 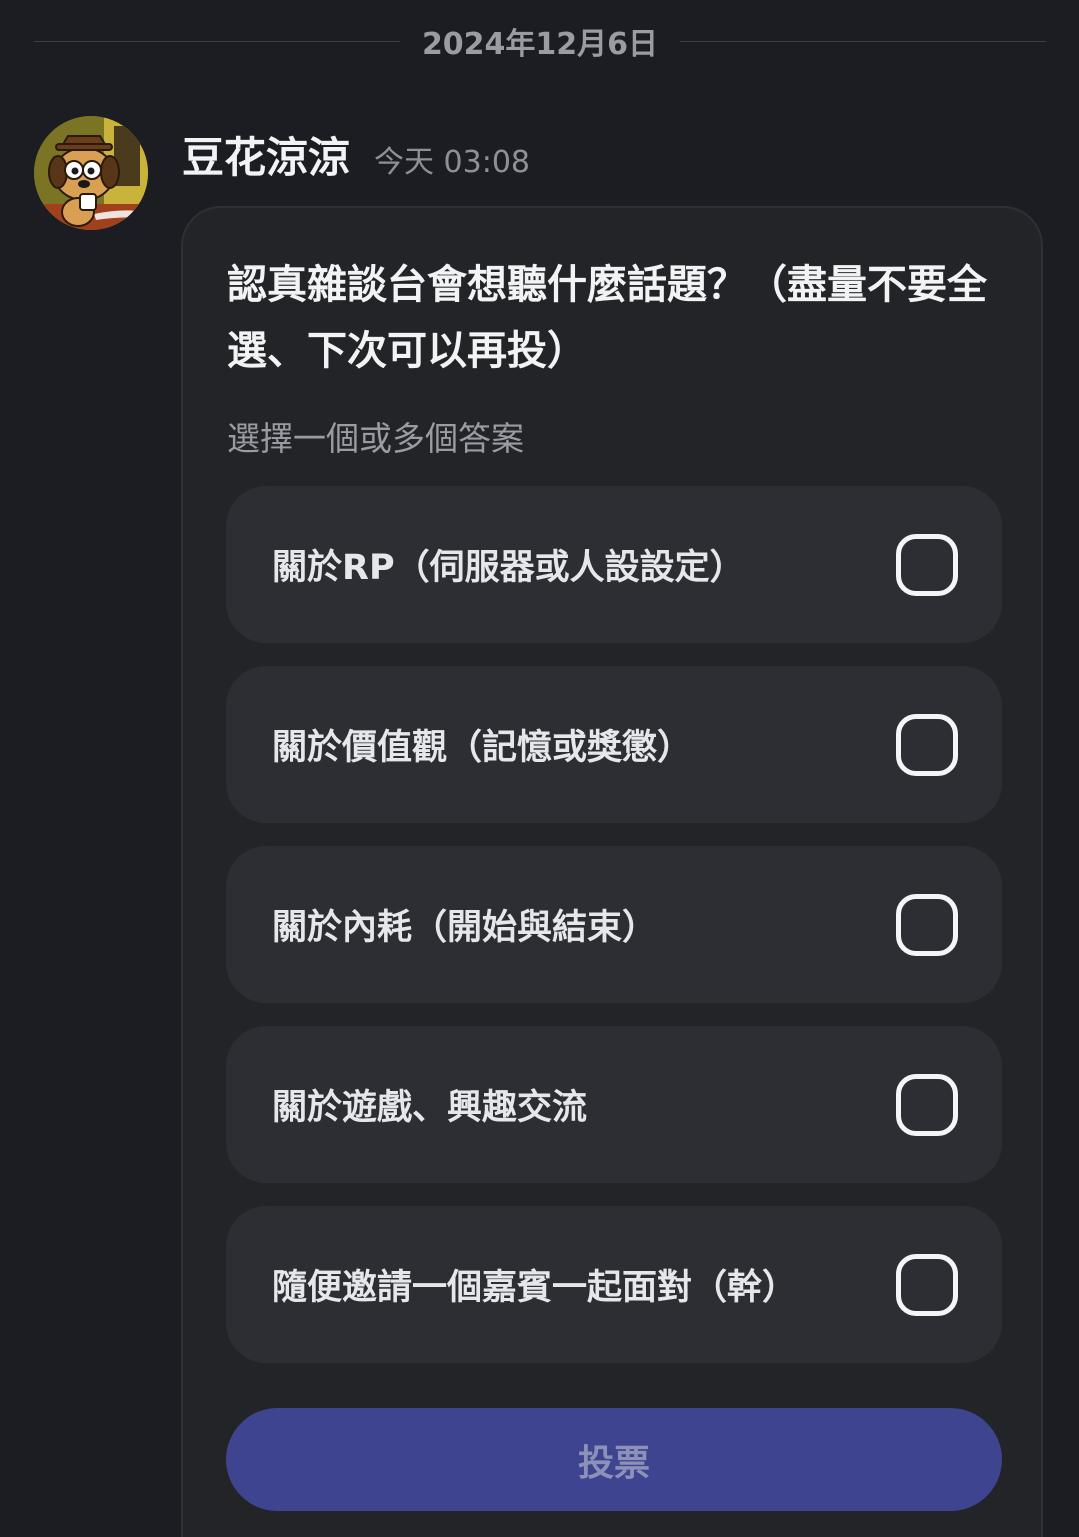 What do you see at coordinates (465, 928) in the screenshot?
I see `poll-option-label: 關於內耗（開始與結束）` at bounding box center [465, 928].